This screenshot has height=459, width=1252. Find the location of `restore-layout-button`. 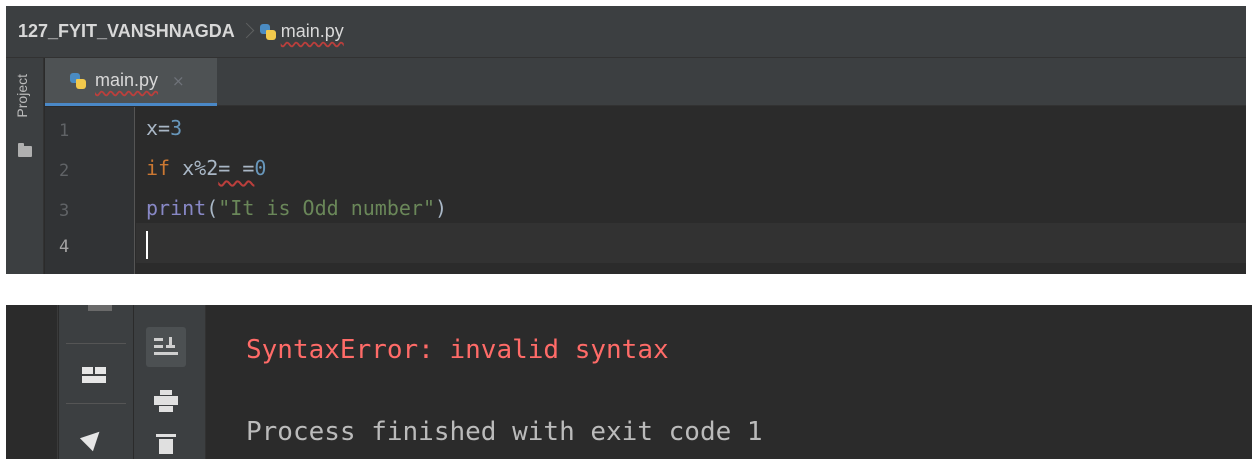

restore-layout-button is located at coordinates (94, 375).